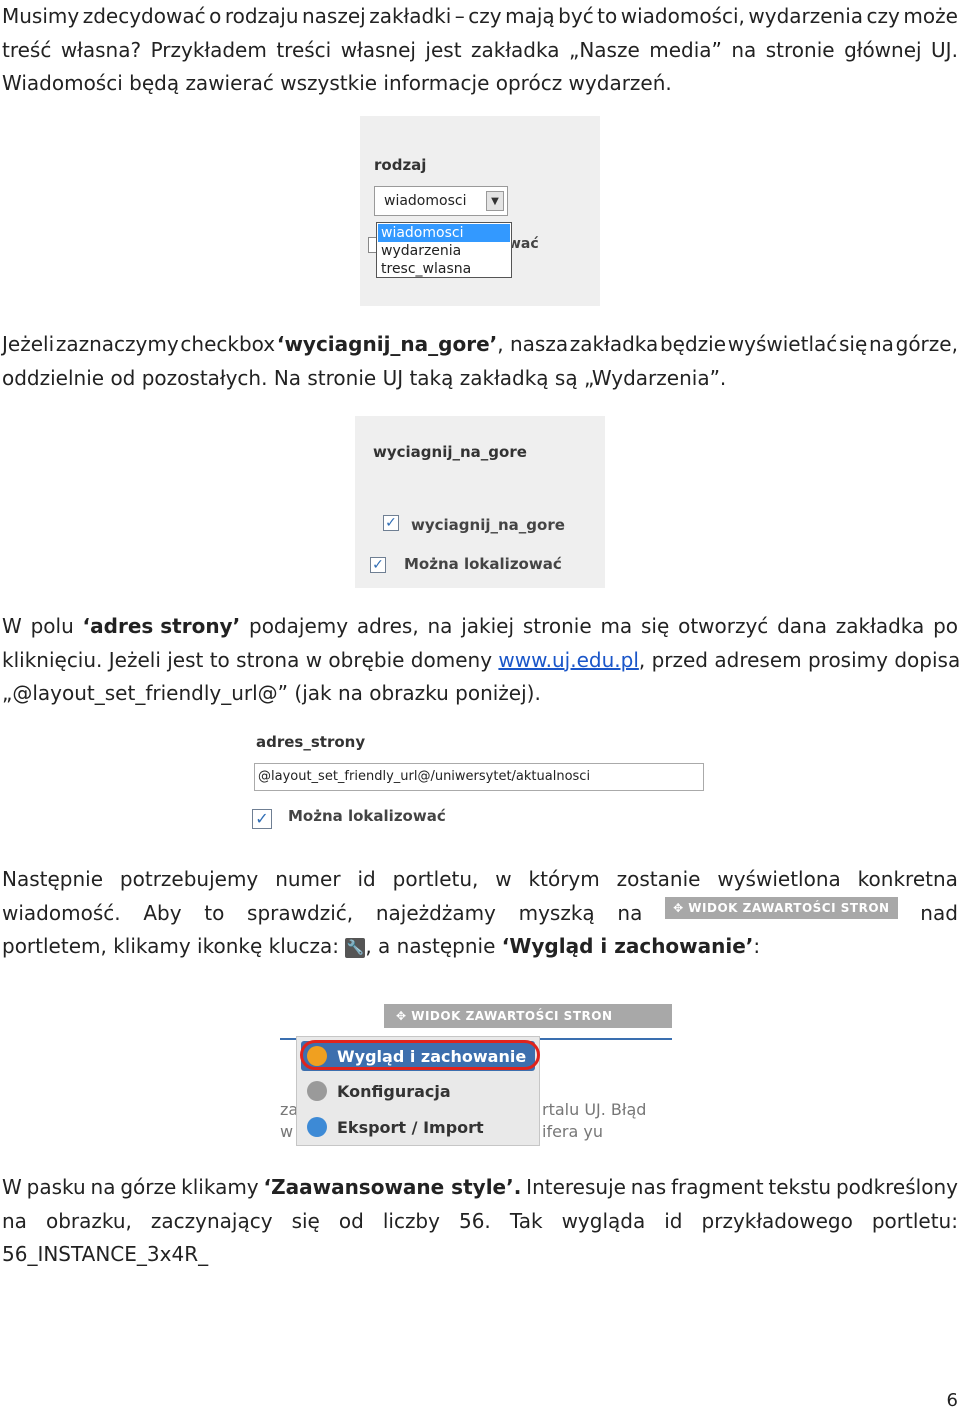  Describe the element at coordinates (287, 1131) in the screenshot. I see `background-text: w` at that location.